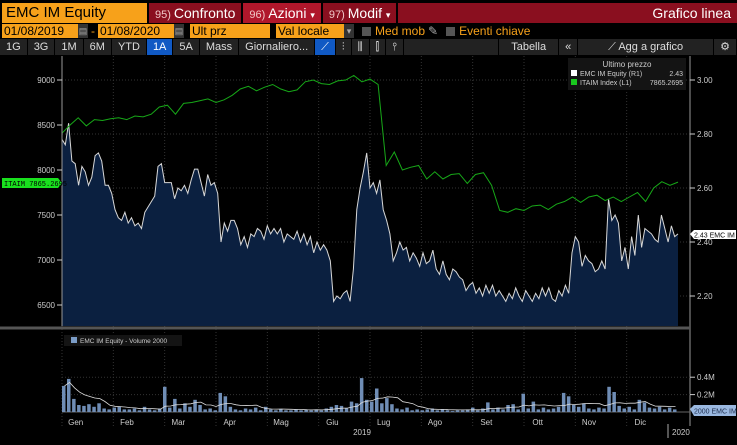 Image resolution: width=737 pixels, height=445 pixels. What do you see at coordinates (713, 235) in the screenshot?
I see `emc-last-tag: 2.43 EMC IM` at bounding box center [713, 235].